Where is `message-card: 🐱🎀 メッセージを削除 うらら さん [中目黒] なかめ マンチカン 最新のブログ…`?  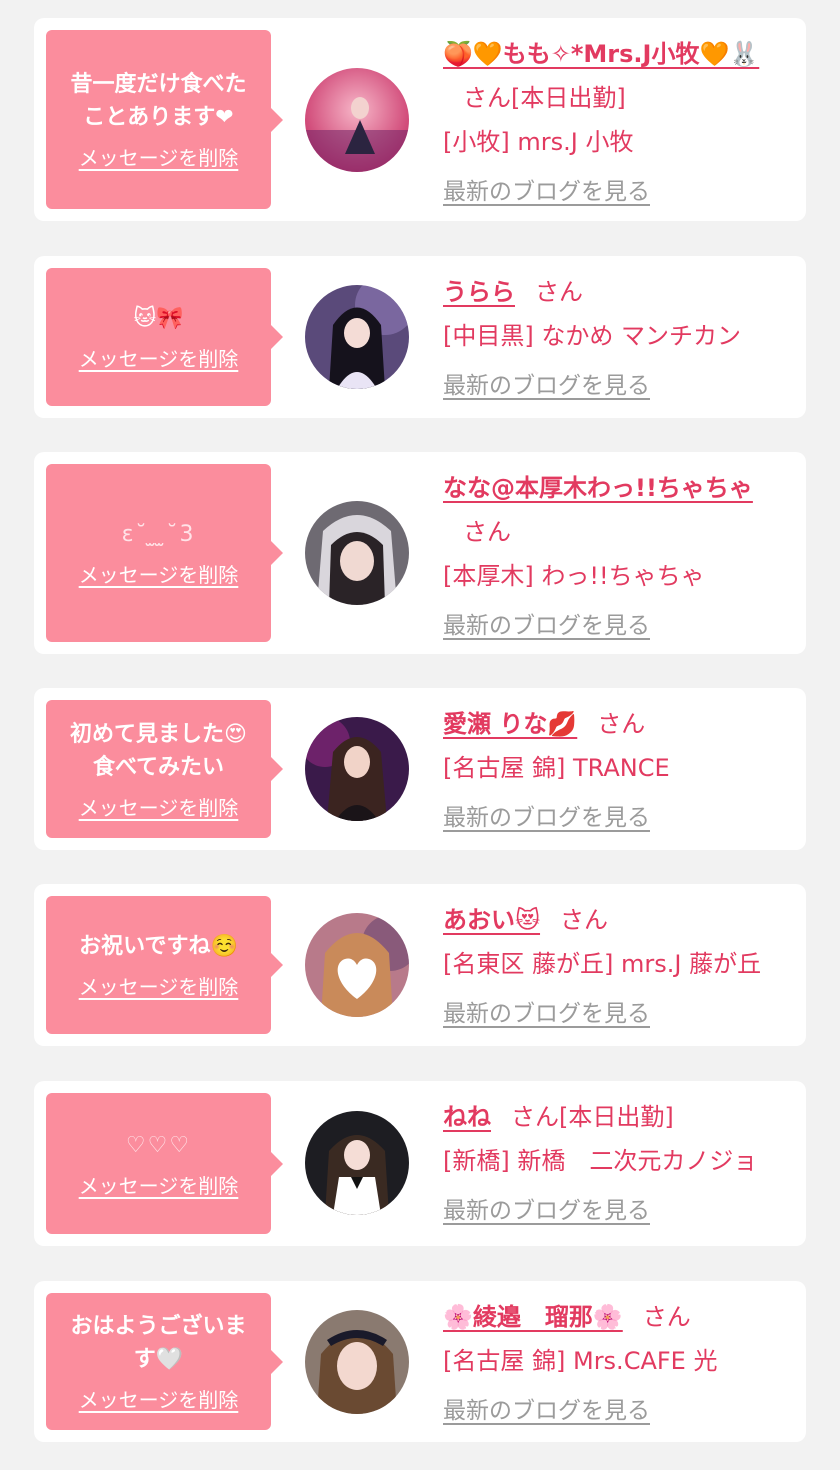 message-card: 🐱🎀 メッセージを削除 うらら さん [中目黒] なかめ マンチカン 最新のブログ… is located at coordinates (420, 337).